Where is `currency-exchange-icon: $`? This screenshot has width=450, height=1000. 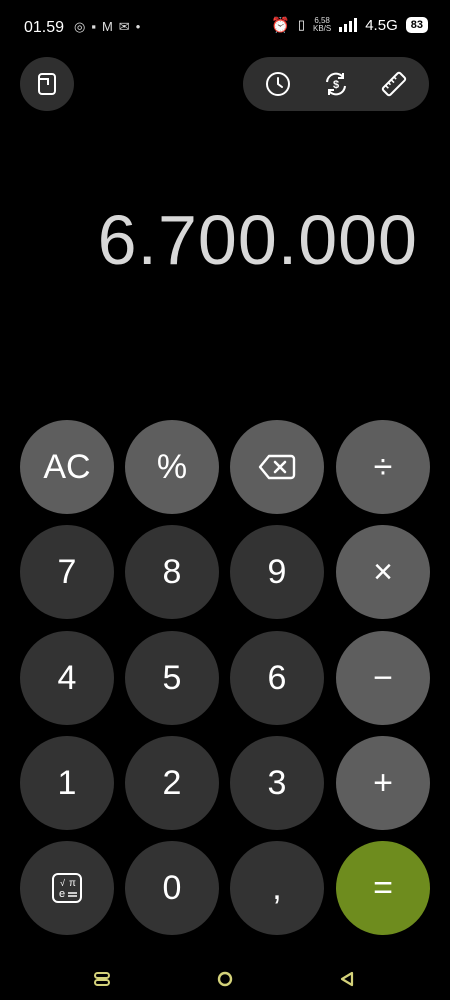
currency-exchange-icon: $ is located at coordinates (336, 84).